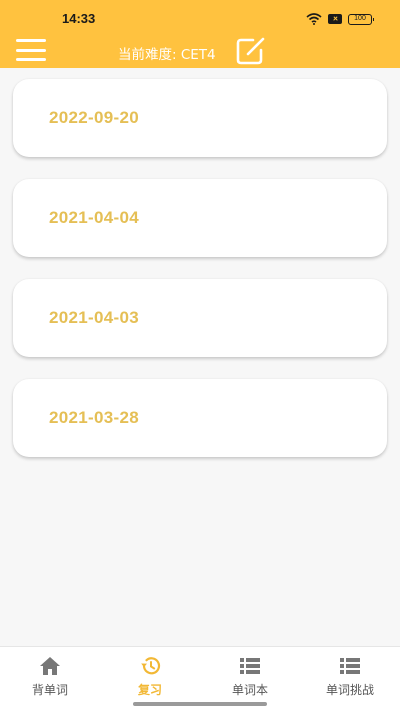 The width and height of the screenshot is (400, 711). I want to click on edit-icon, so click(251, 51).